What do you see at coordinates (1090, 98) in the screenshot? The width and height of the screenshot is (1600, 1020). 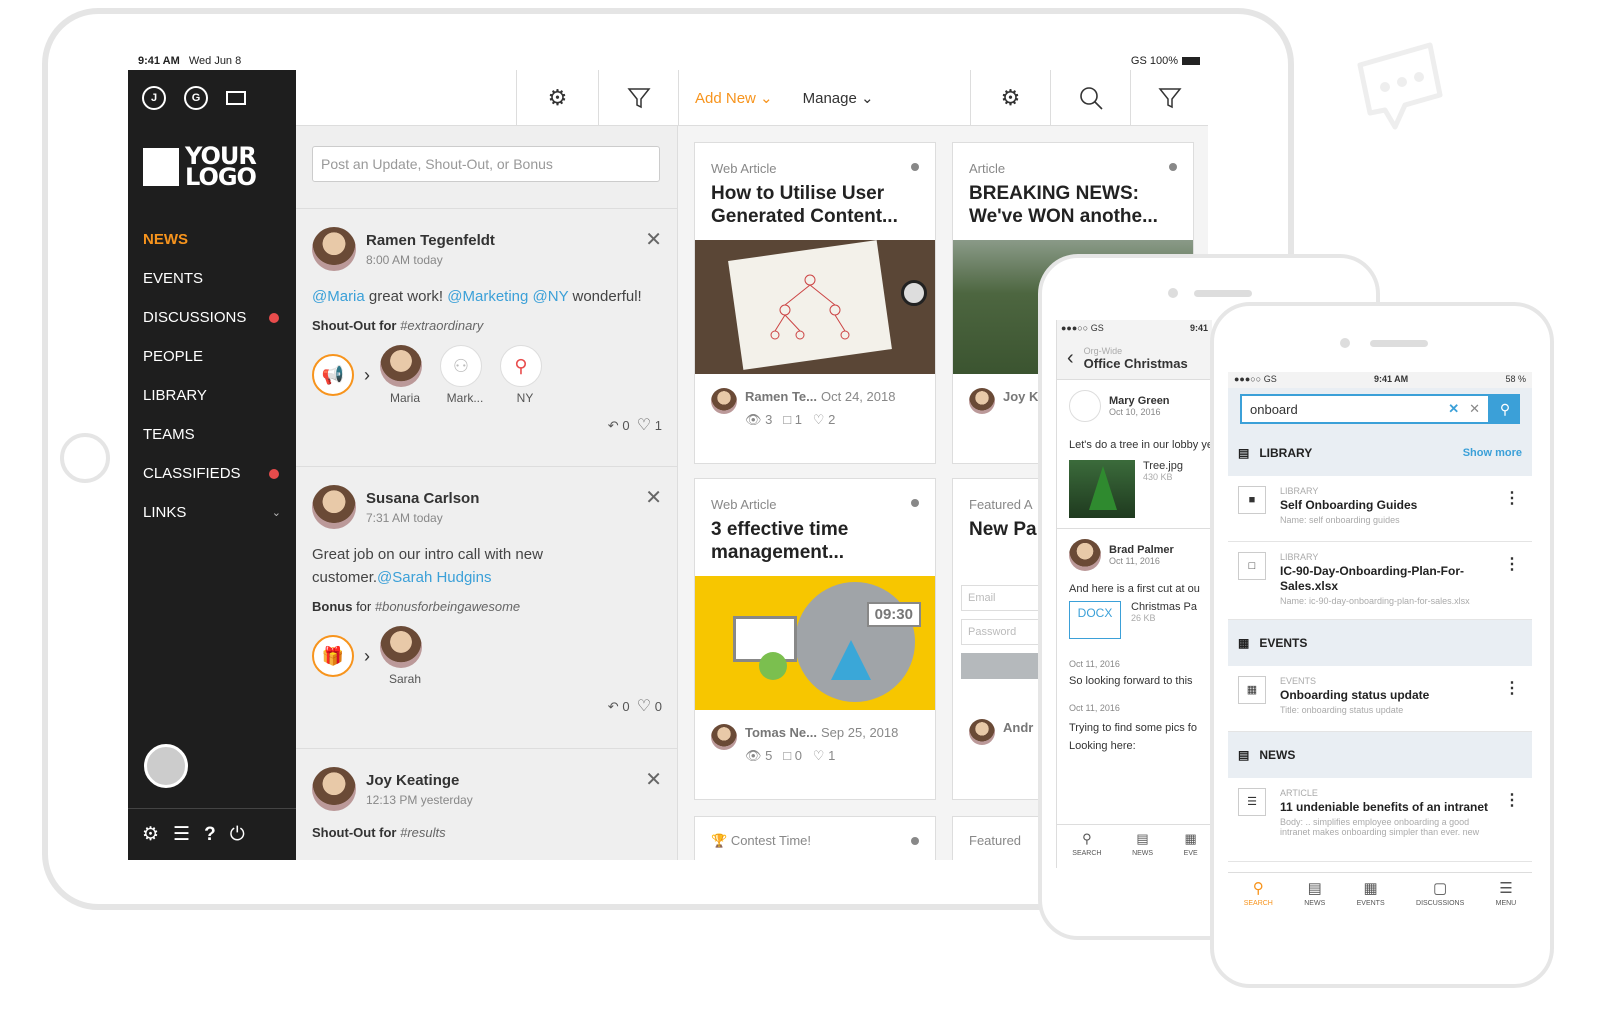 I see `search-icon` at bounding box center [1090, 98].